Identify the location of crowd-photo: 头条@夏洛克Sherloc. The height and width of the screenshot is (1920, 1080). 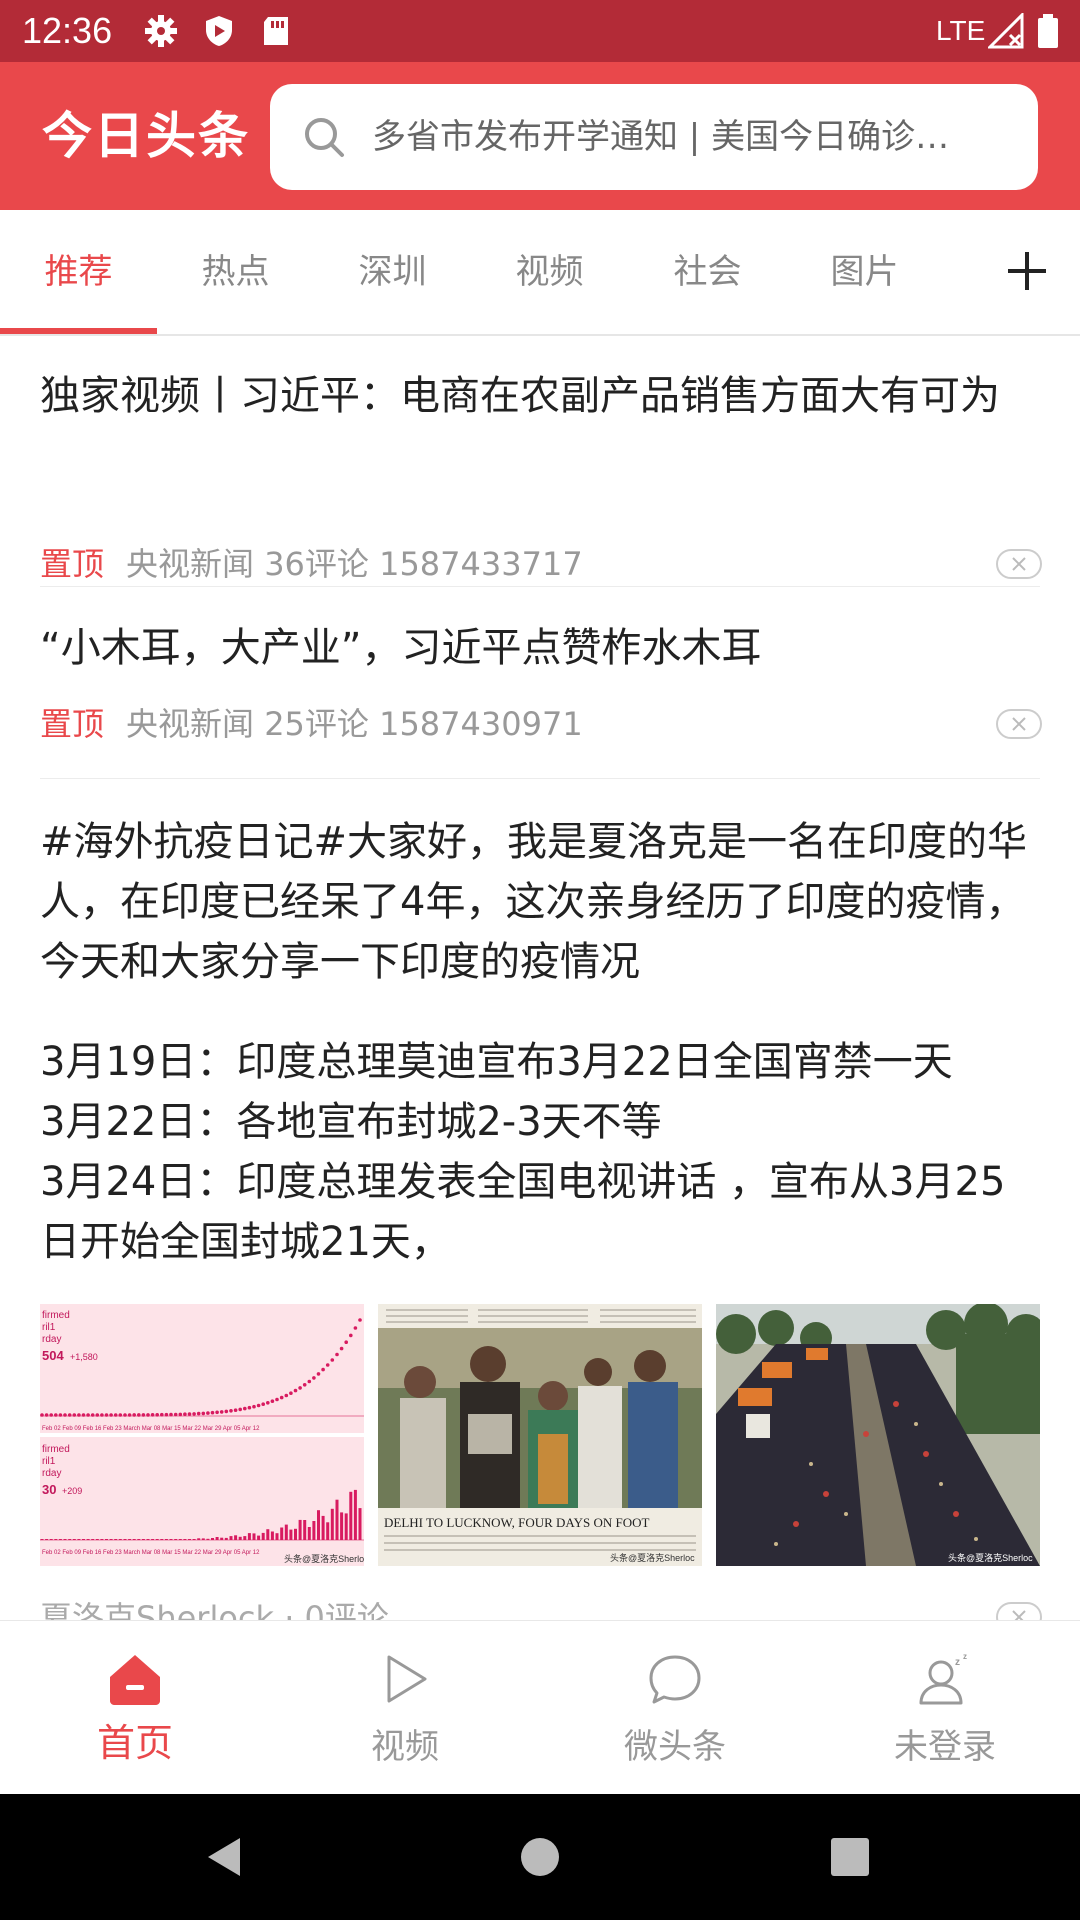
(878, 1435).